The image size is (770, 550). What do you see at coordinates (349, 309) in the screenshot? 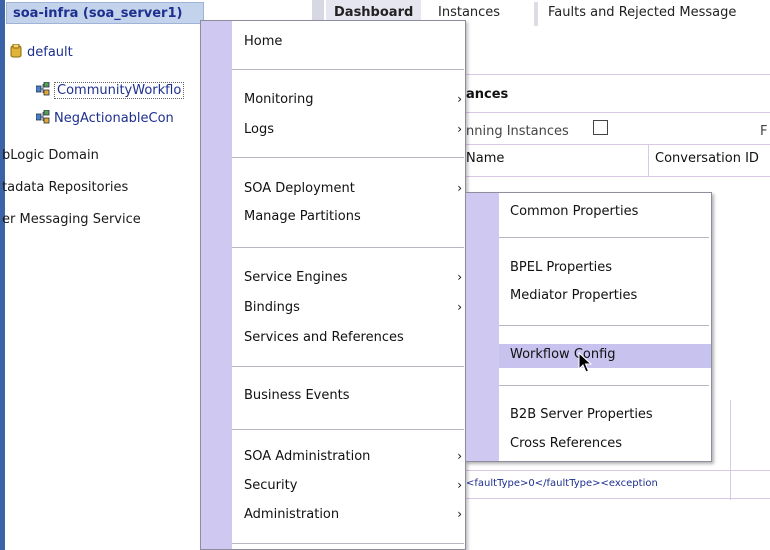
I see `menu-item-bindings: Bindings ›` at bounding box center [349, 309].